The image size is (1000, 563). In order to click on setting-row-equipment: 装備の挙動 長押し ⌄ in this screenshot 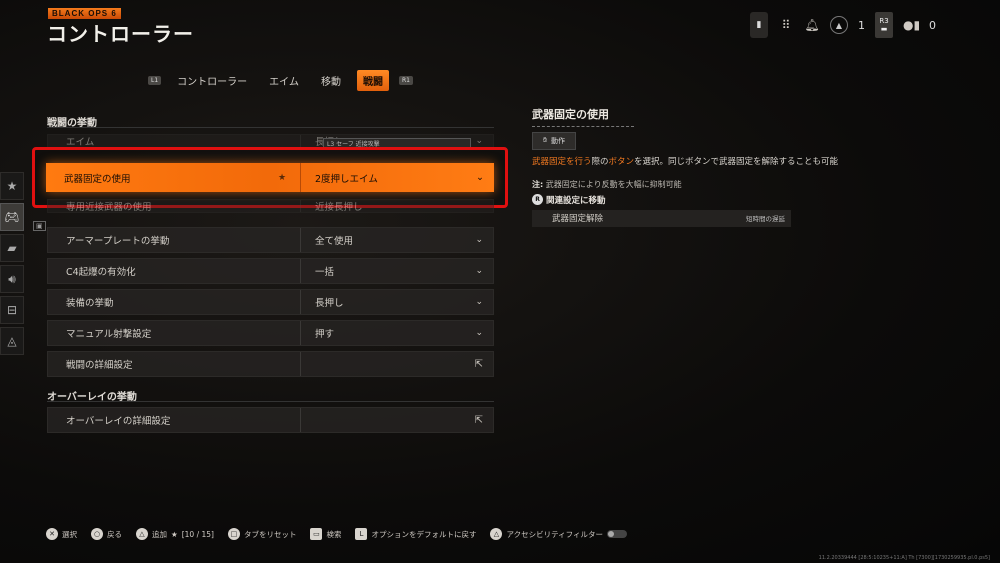, I will do `click(270, 302)`.